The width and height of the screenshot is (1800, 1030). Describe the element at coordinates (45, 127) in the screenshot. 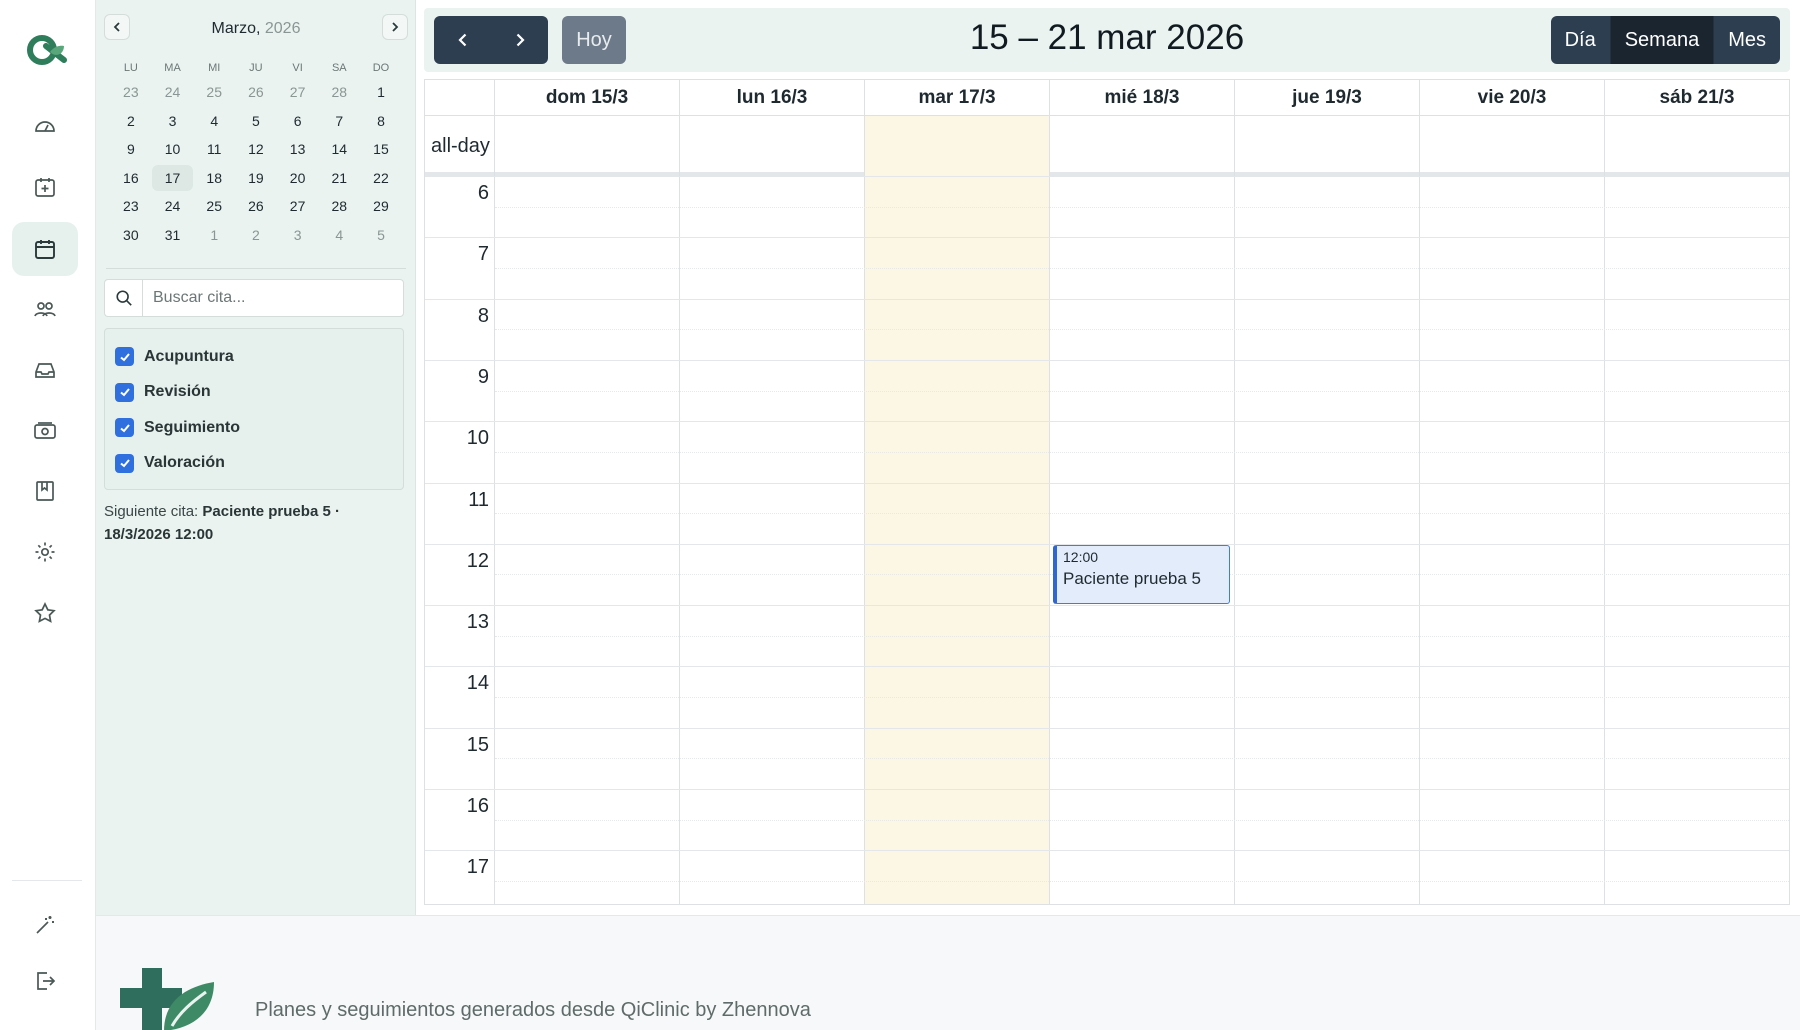

I see `dashboard-icon` at that location.